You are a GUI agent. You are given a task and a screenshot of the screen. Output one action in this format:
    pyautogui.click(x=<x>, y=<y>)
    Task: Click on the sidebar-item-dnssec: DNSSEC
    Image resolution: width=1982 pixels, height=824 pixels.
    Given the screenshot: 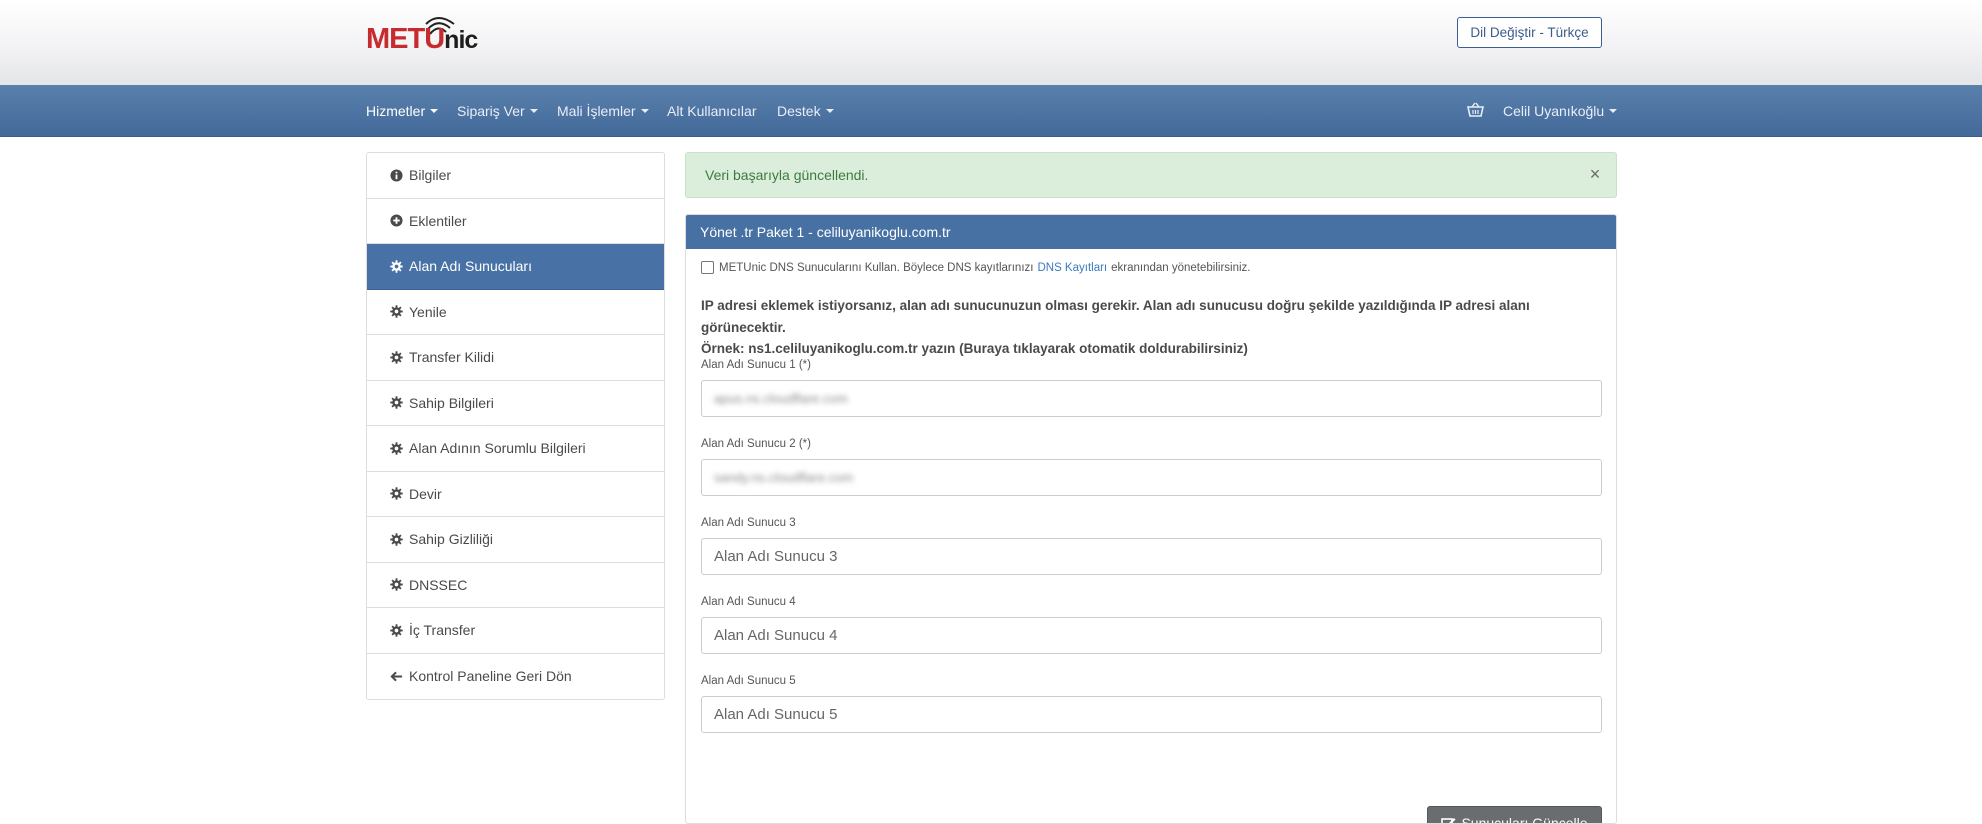 What is the action you would take?
    pyautogui.click(x=515, y=585)
    